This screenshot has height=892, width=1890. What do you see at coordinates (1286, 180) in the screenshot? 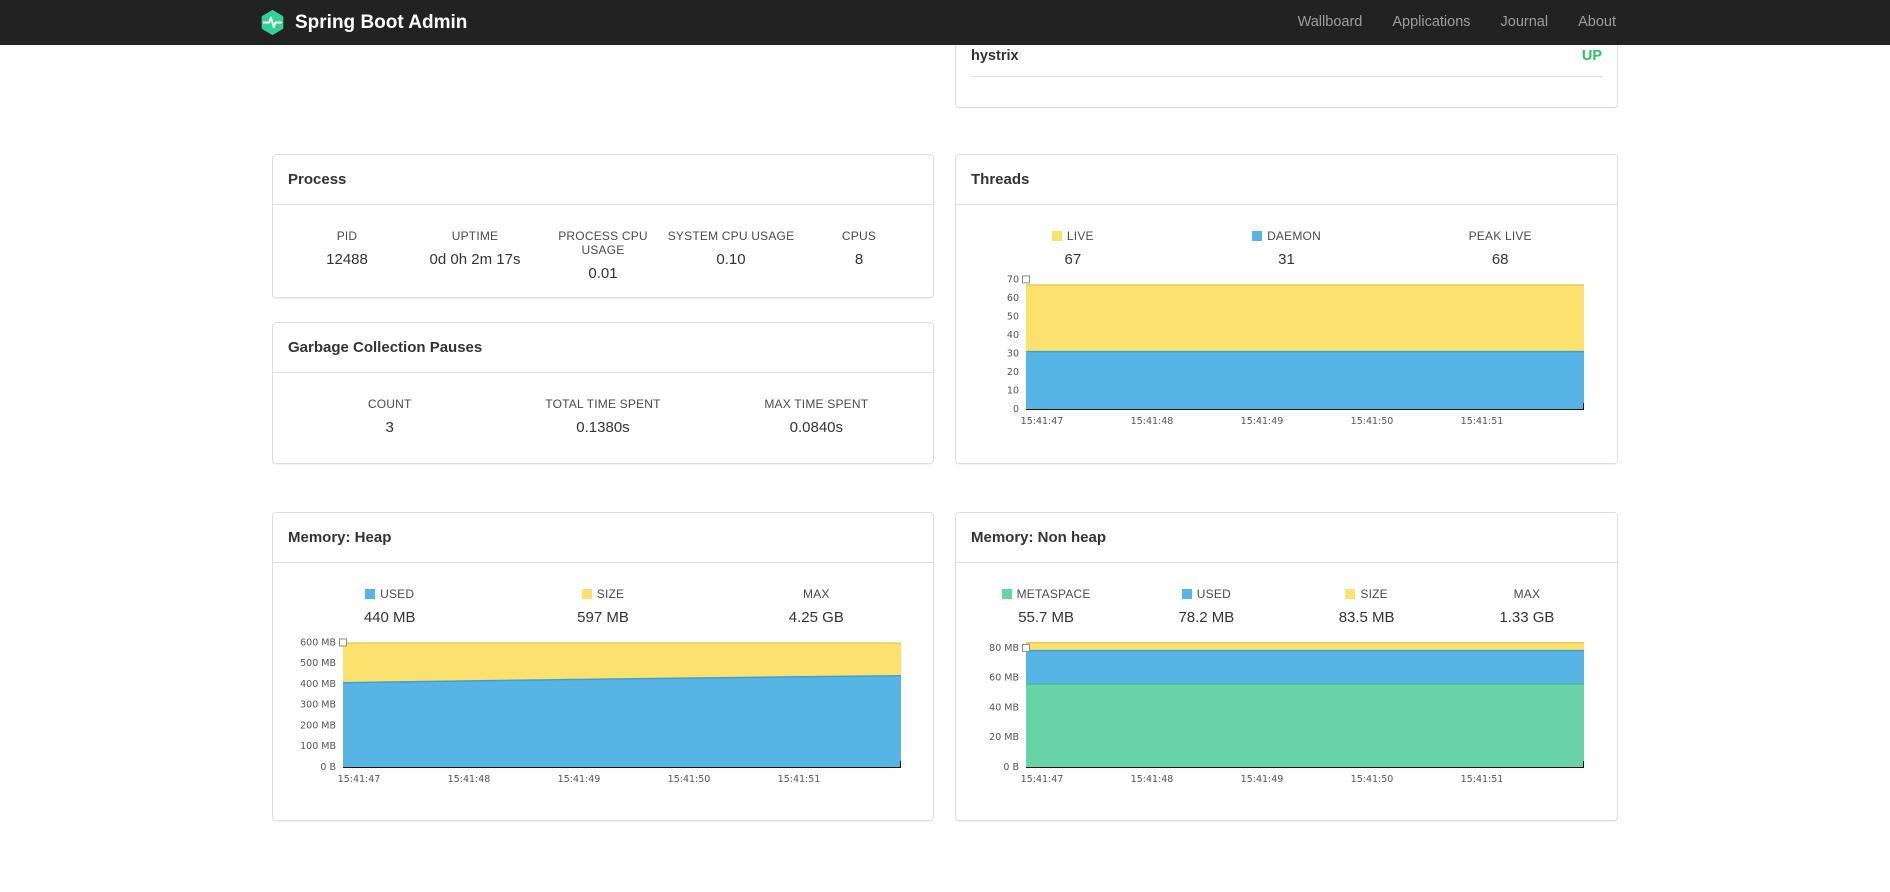
I see `threads-panel-title: Threads` at bounding box center [1286, 180].